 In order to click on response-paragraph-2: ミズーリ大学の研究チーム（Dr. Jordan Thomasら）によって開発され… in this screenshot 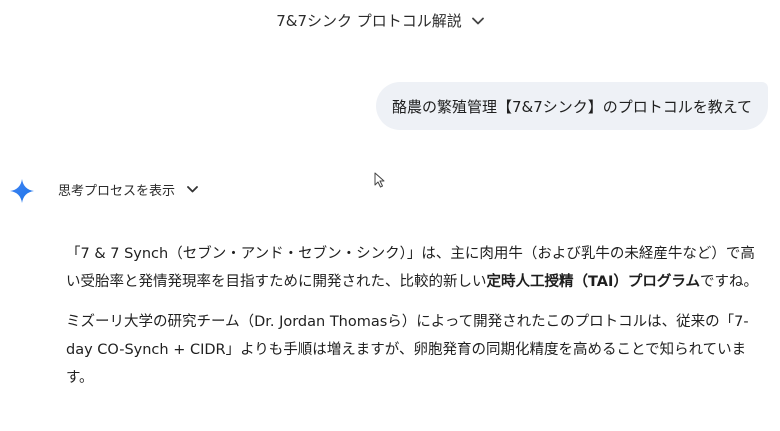, I will do `click(407, 350)`.